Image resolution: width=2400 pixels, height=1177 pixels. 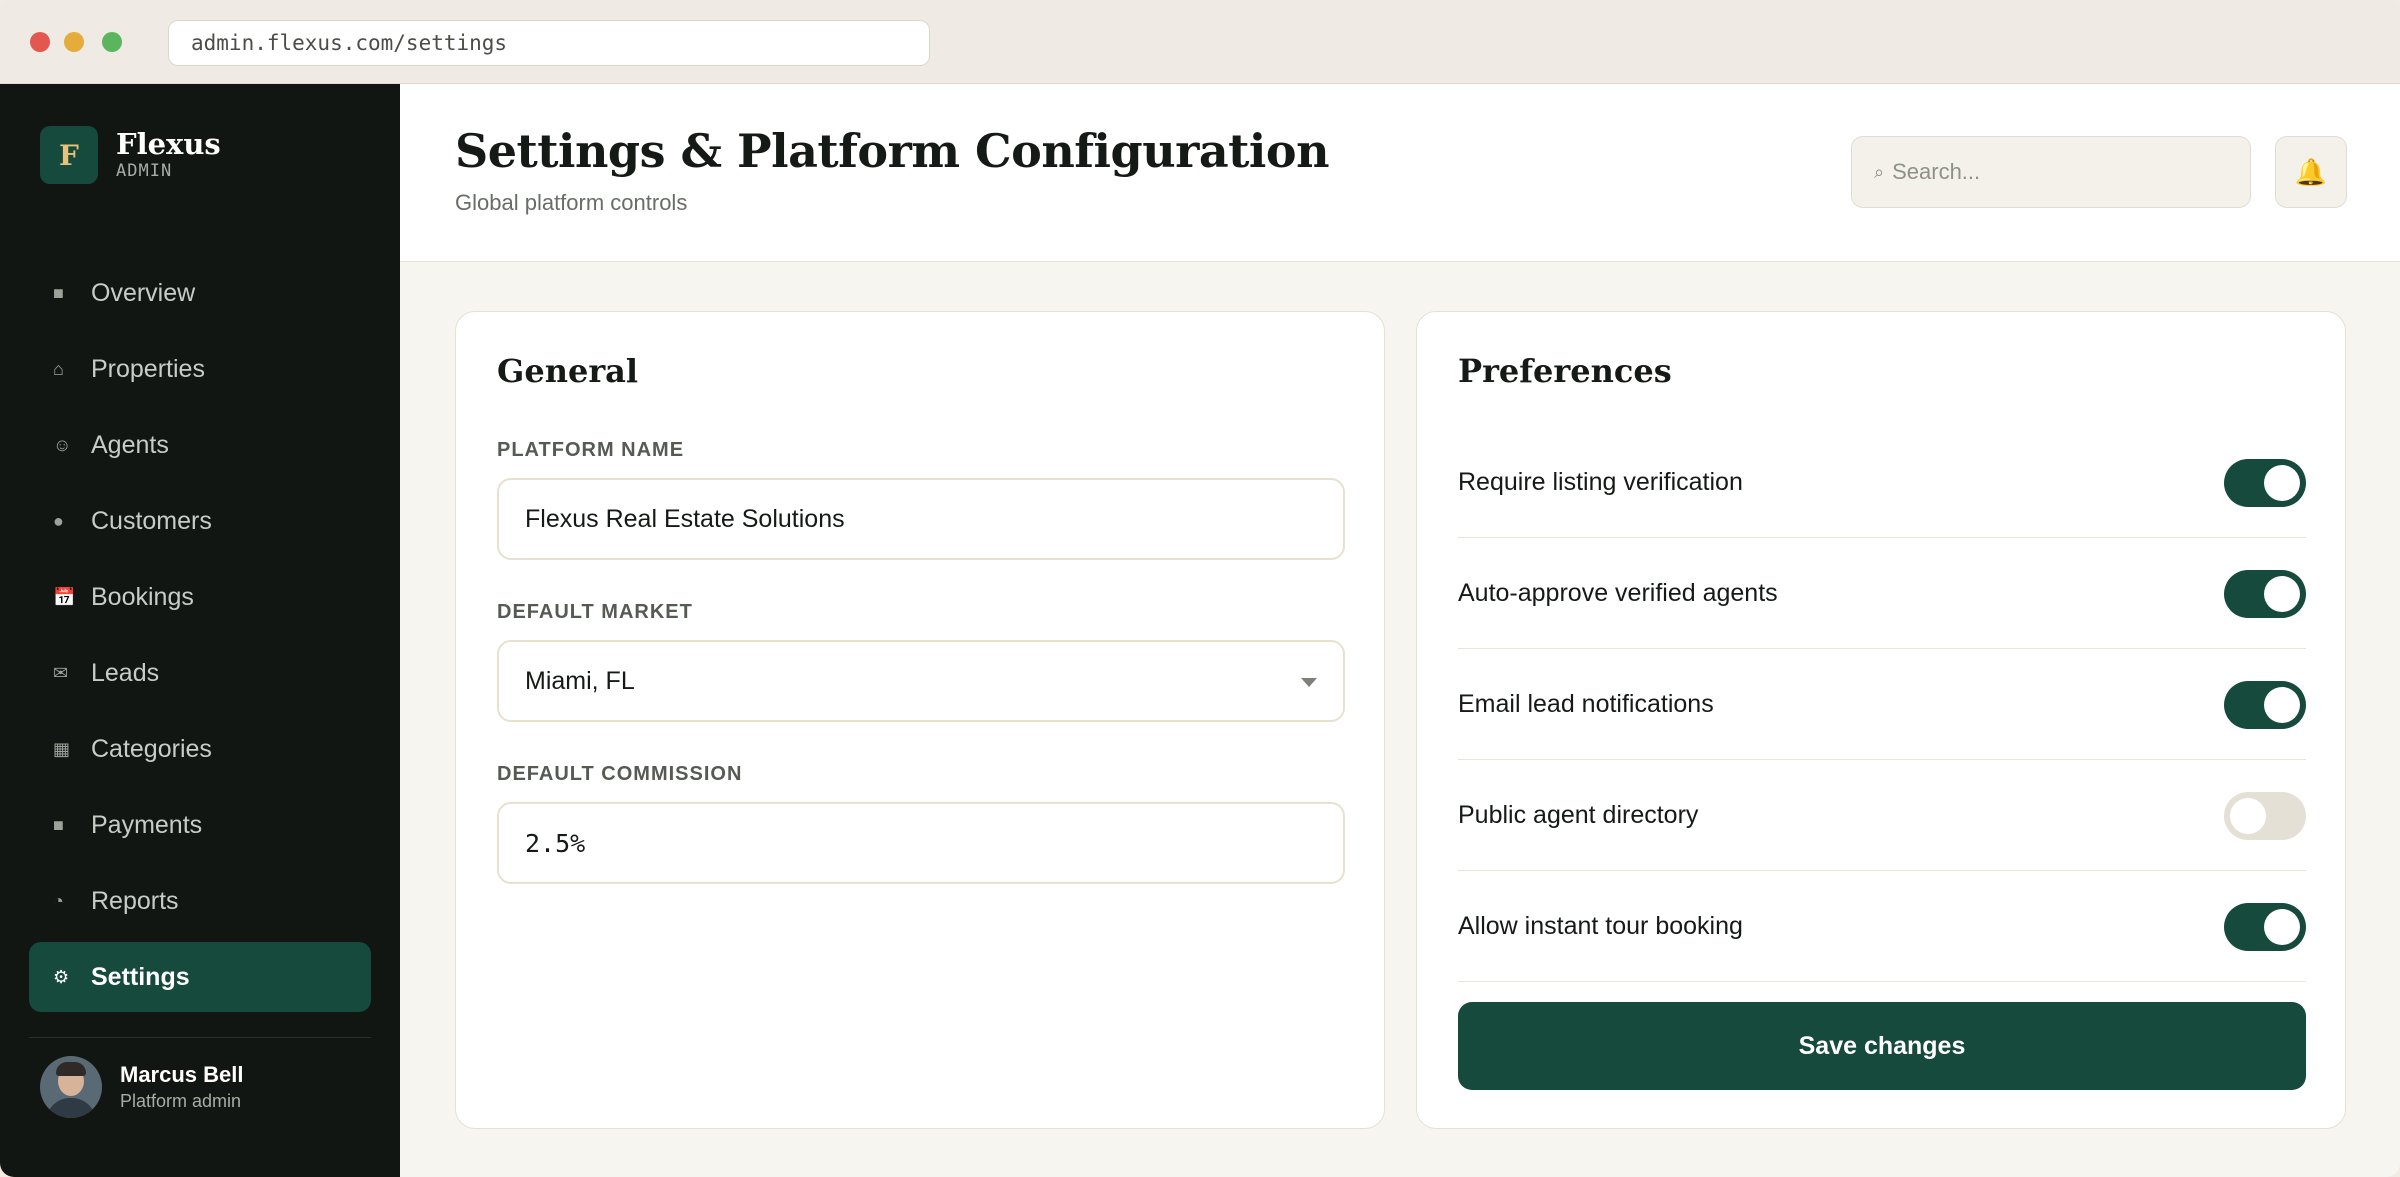 What do you see at coordinates (1586, 703) in the screenshot?
I see `preference-label: Email lead notifications` at bounding box center [1586, 703].